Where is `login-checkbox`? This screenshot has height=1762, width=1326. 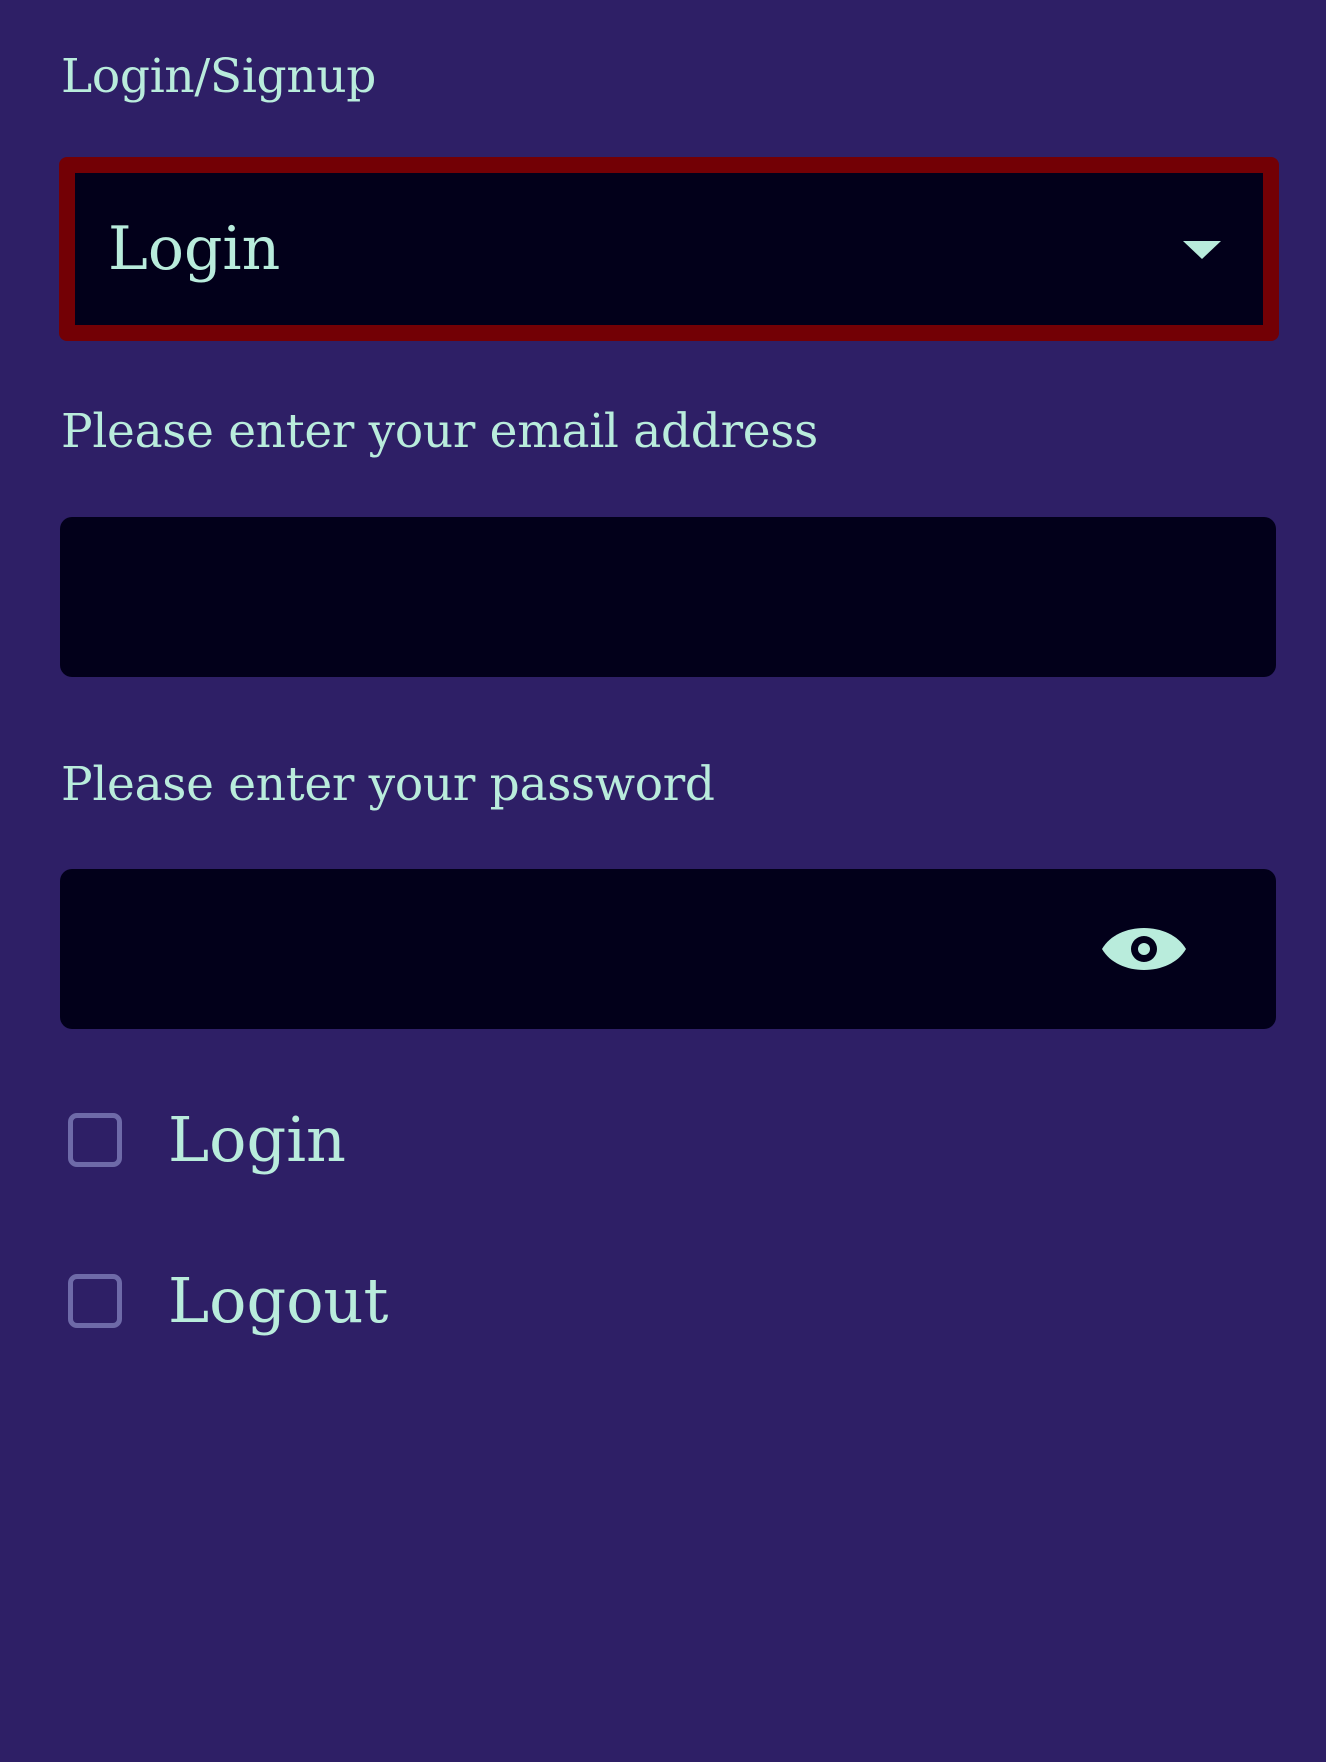
login-checkbox is located at coordinates (95, 1140).